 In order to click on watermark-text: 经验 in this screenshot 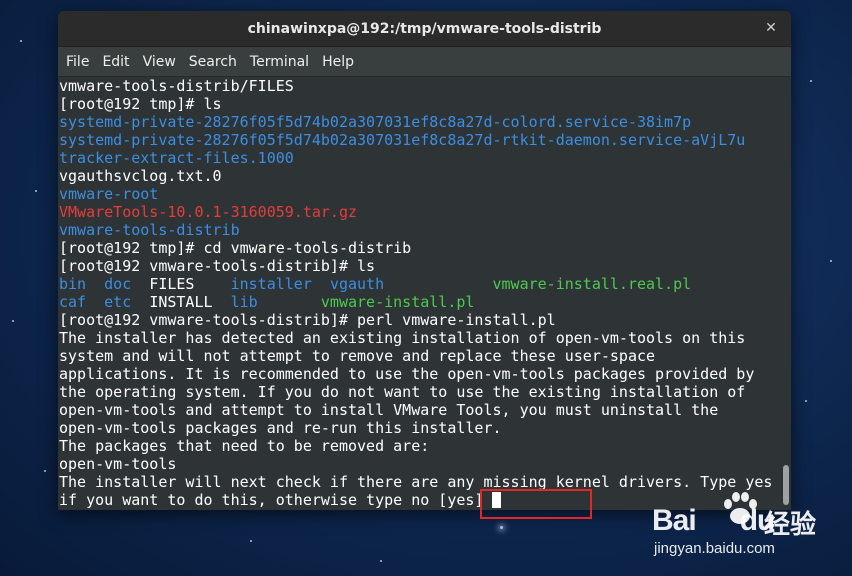, I will do `click(790, 525)`.